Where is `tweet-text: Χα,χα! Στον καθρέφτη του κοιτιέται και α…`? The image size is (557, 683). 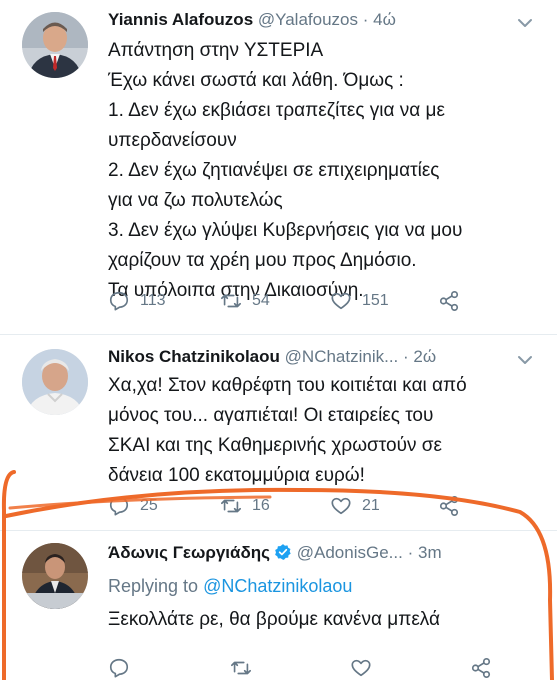
tweet-text: Χα,χα! Στον καθρέφτη του κοιτιέται και α… is located at coordinates (287, 431).